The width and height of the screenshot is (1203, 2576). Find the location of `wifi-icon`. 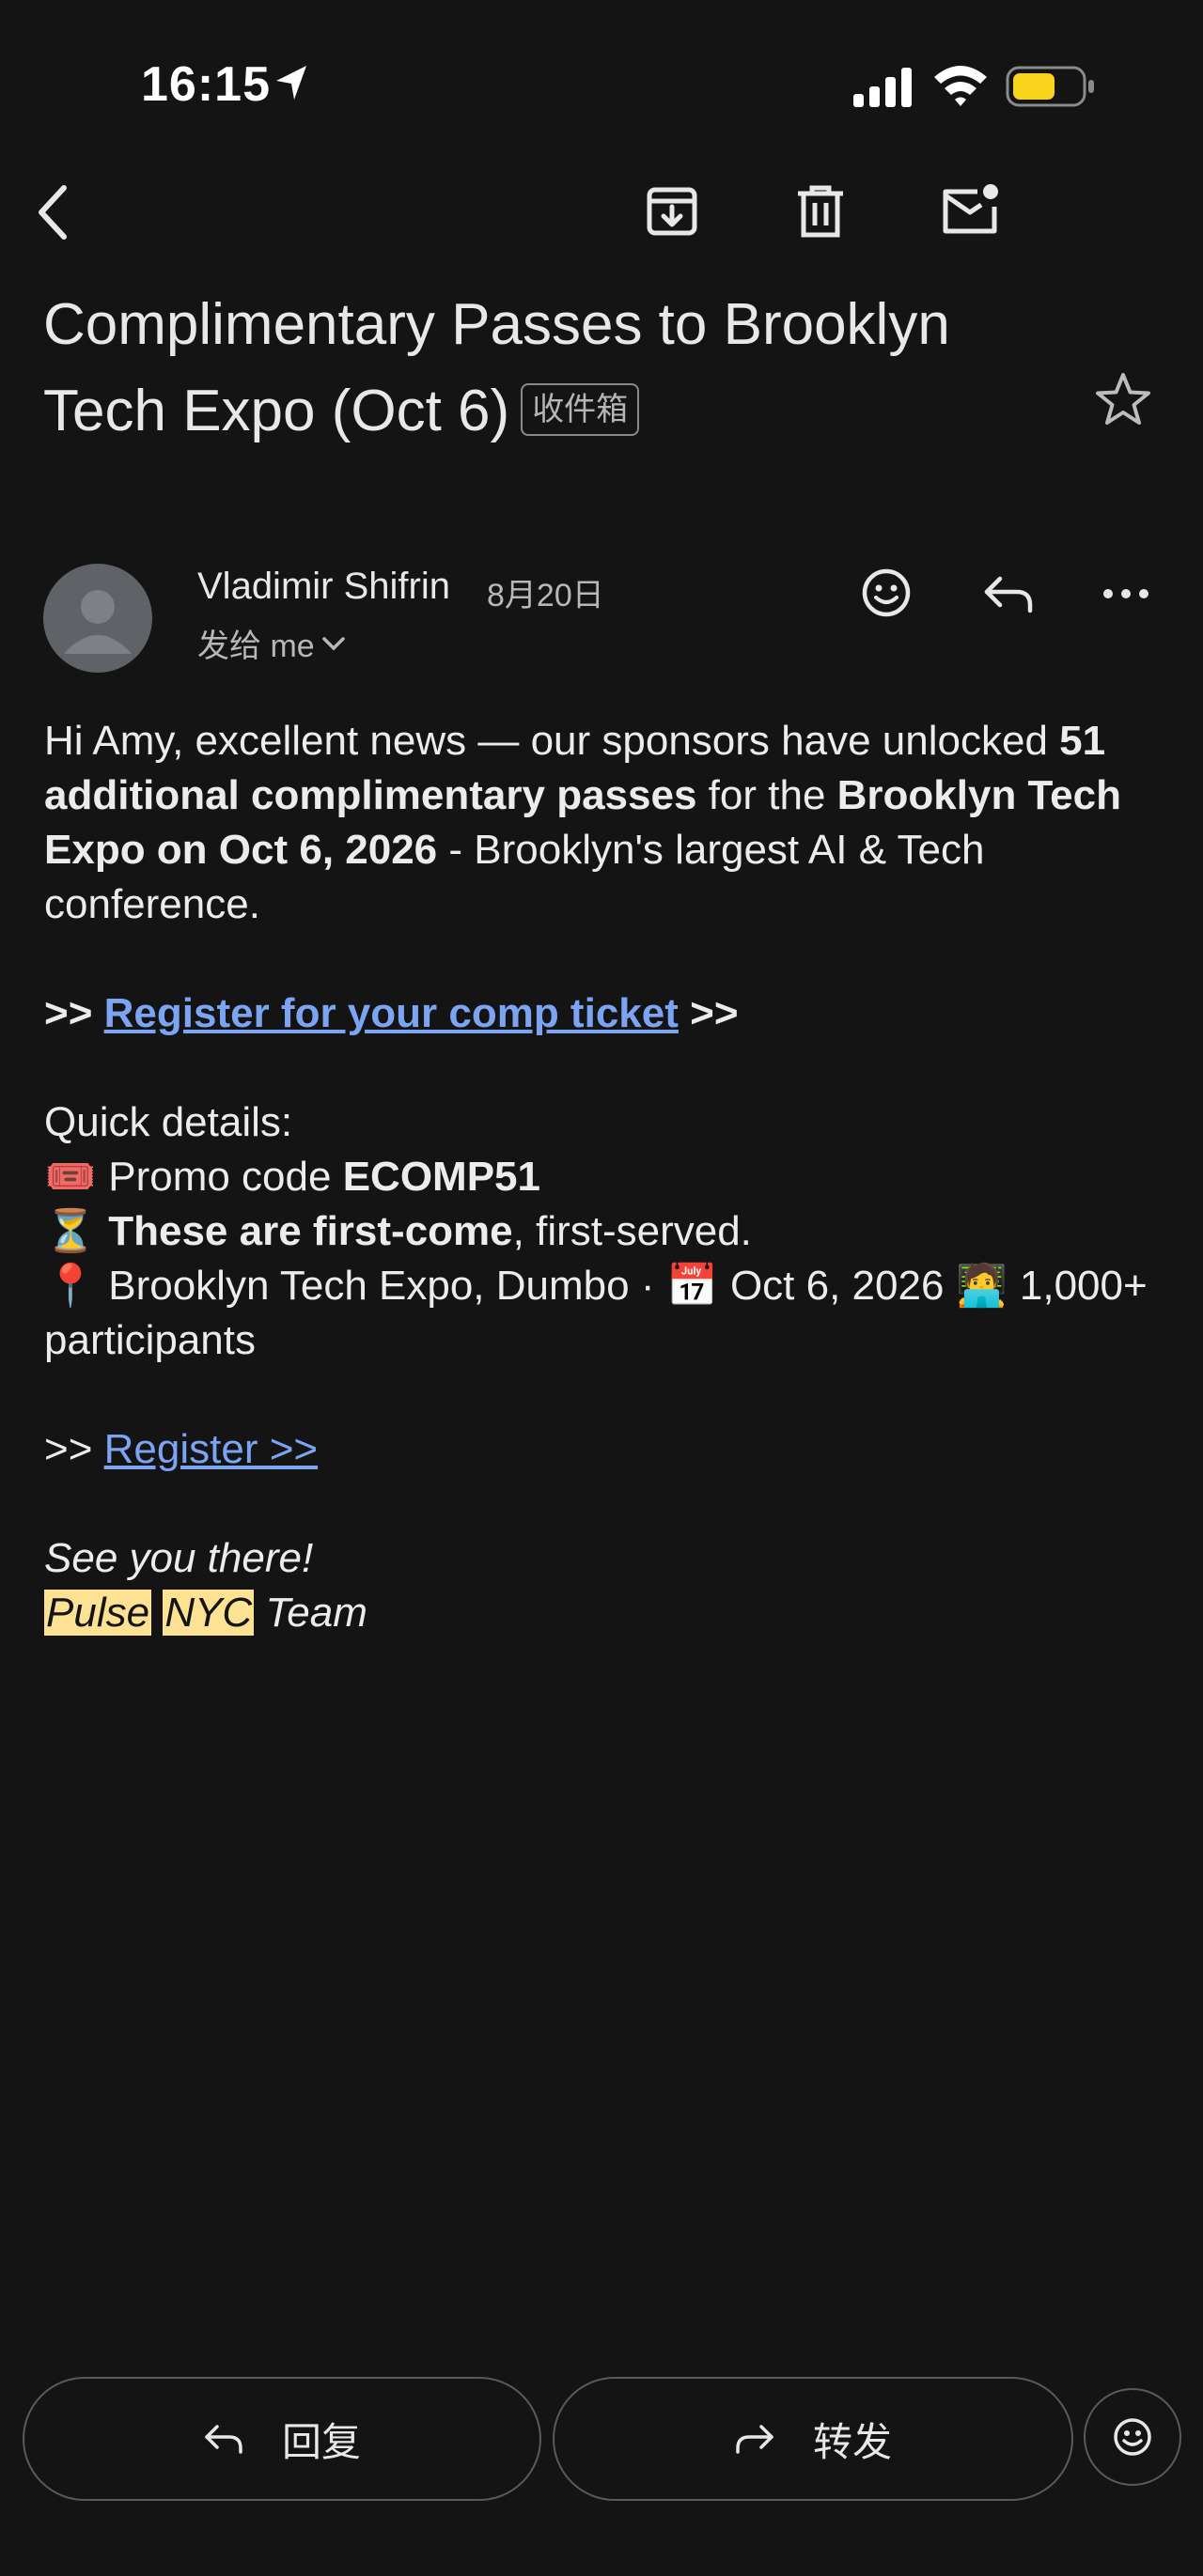

wifi-icon is located at coordinates (960, 86).